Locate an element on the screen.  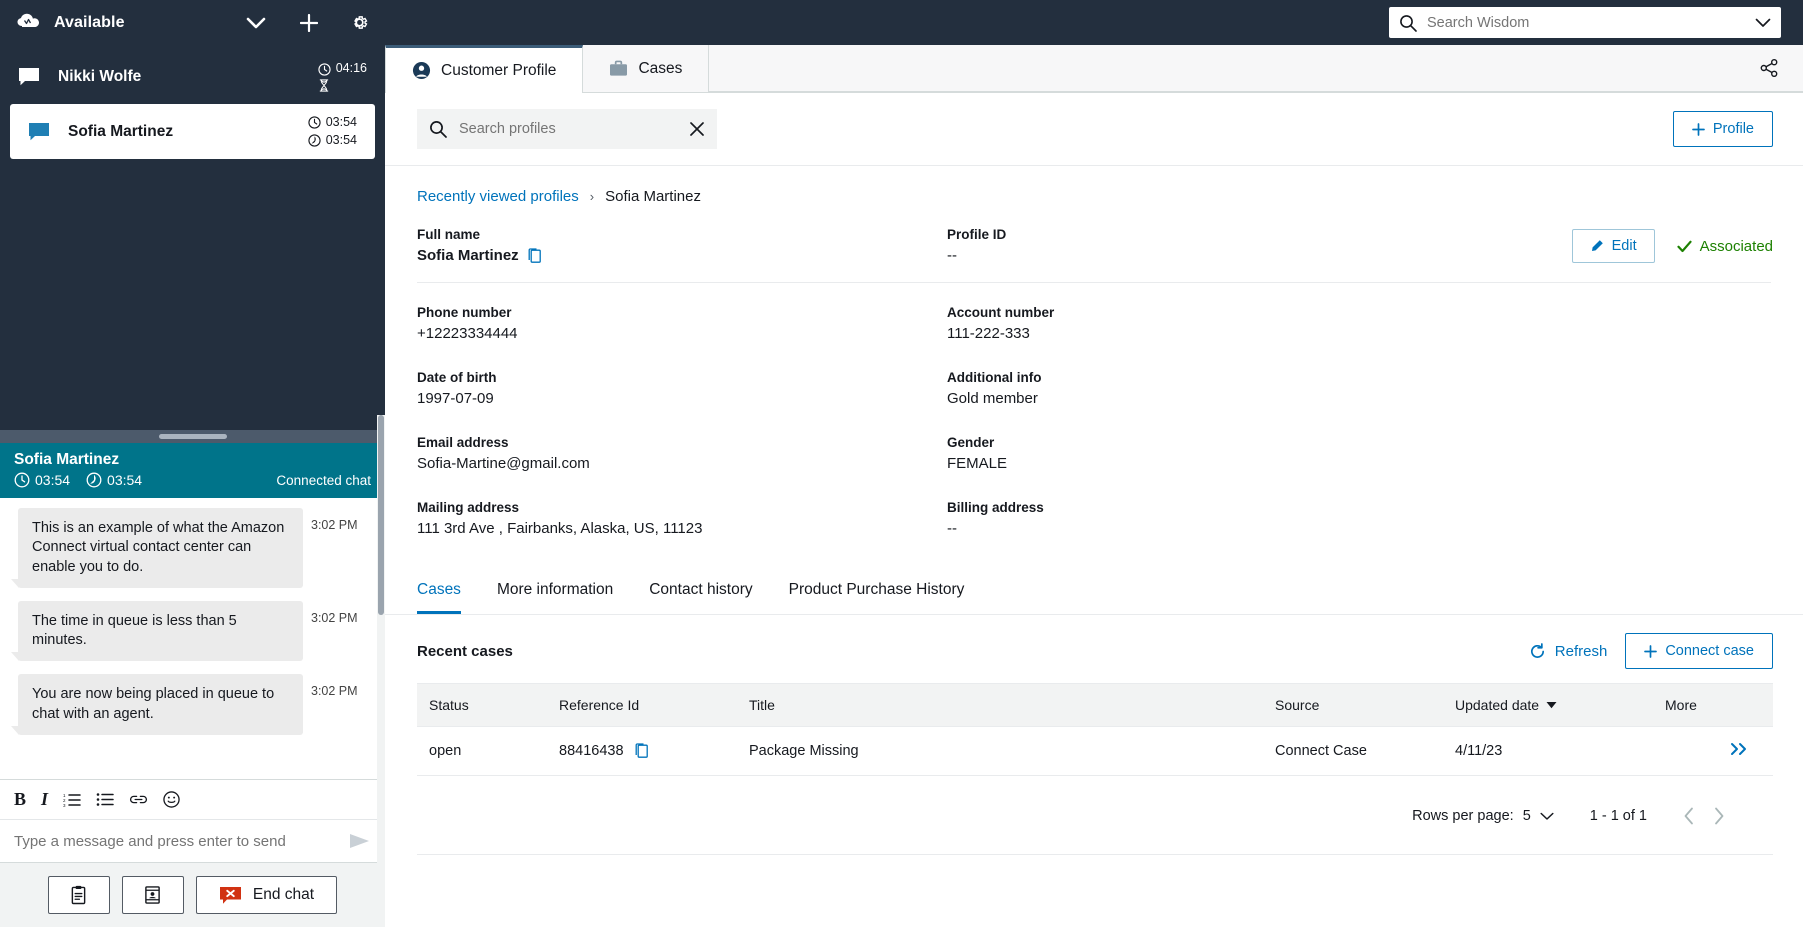
subtab-more-information: More information is located at coordinates (555, 592).